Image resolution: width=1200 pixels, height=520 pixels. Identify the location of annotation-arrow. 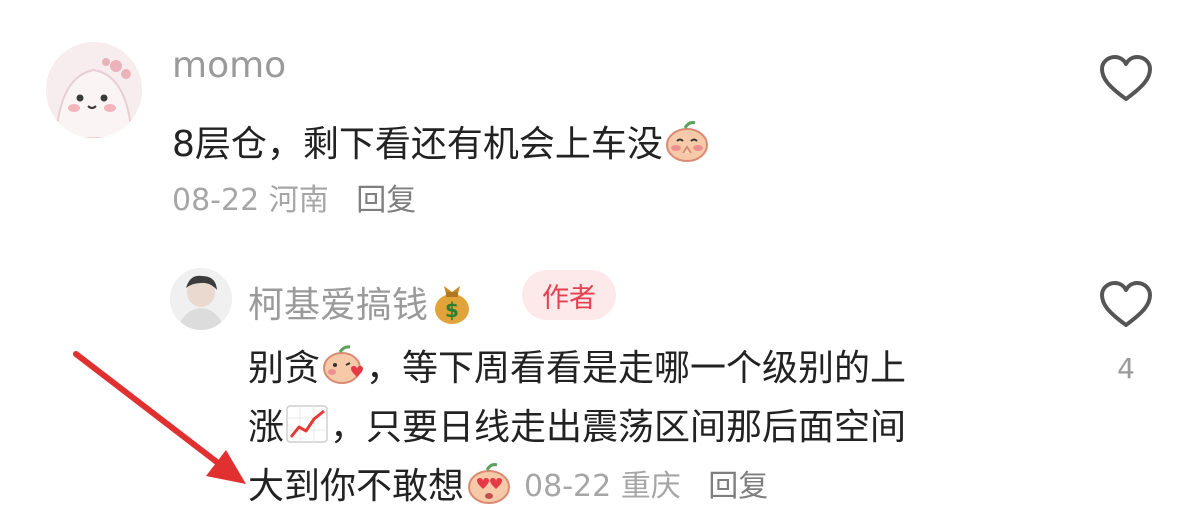
(159, 417).